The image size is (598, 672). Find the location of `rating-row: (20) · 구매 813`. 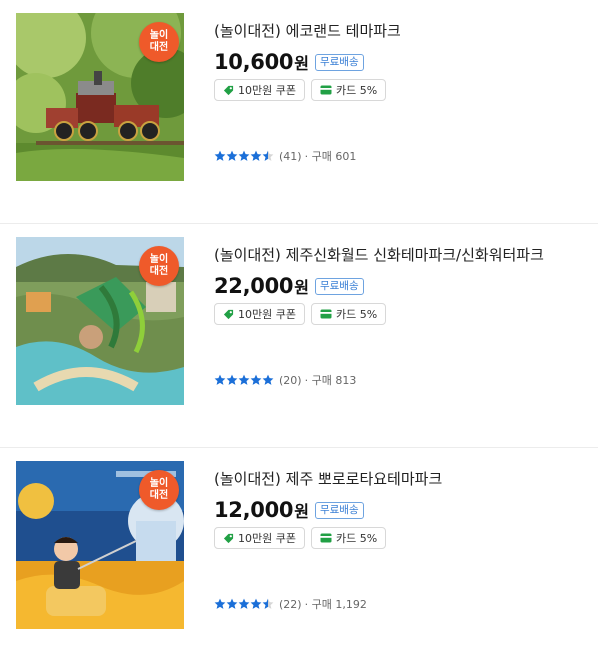

rating-row: (20) · 구매 813 is located at coordinates (285, 380).